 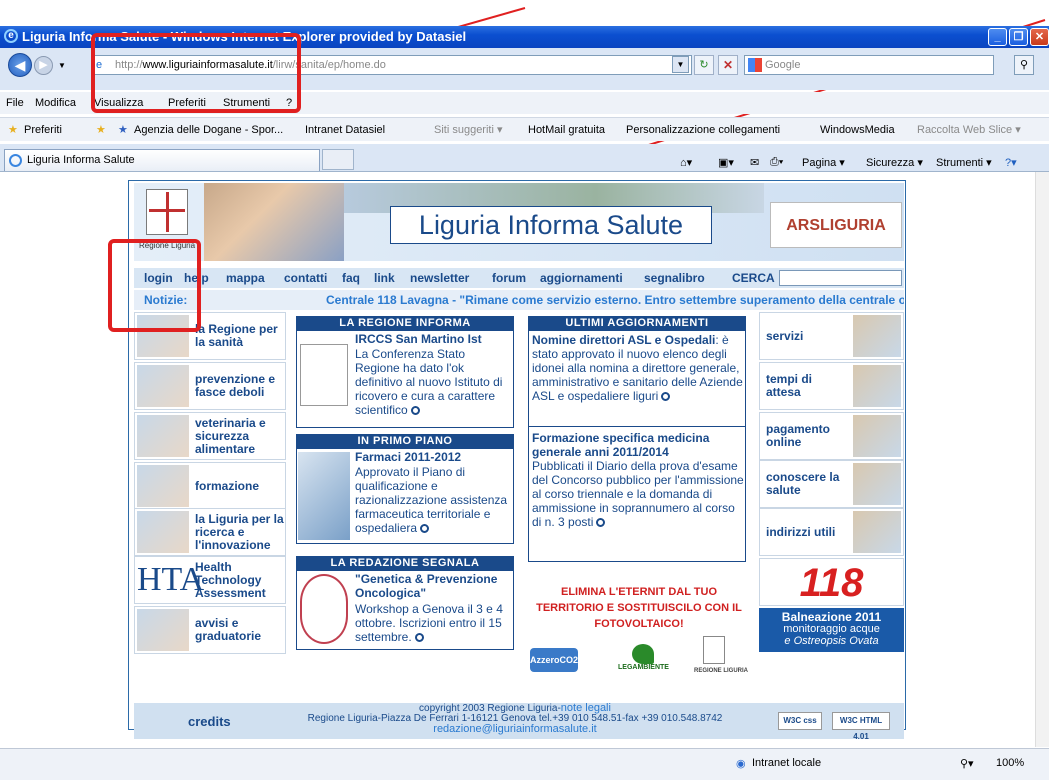 I want to click on nav-cerca: CERCA, so click(x=753, y=278).